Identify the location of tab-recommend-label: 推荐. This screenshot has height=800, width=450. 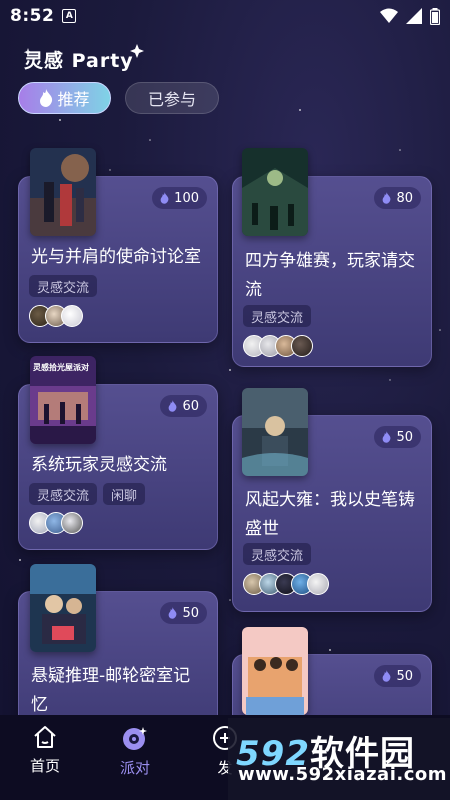
(73, 99).